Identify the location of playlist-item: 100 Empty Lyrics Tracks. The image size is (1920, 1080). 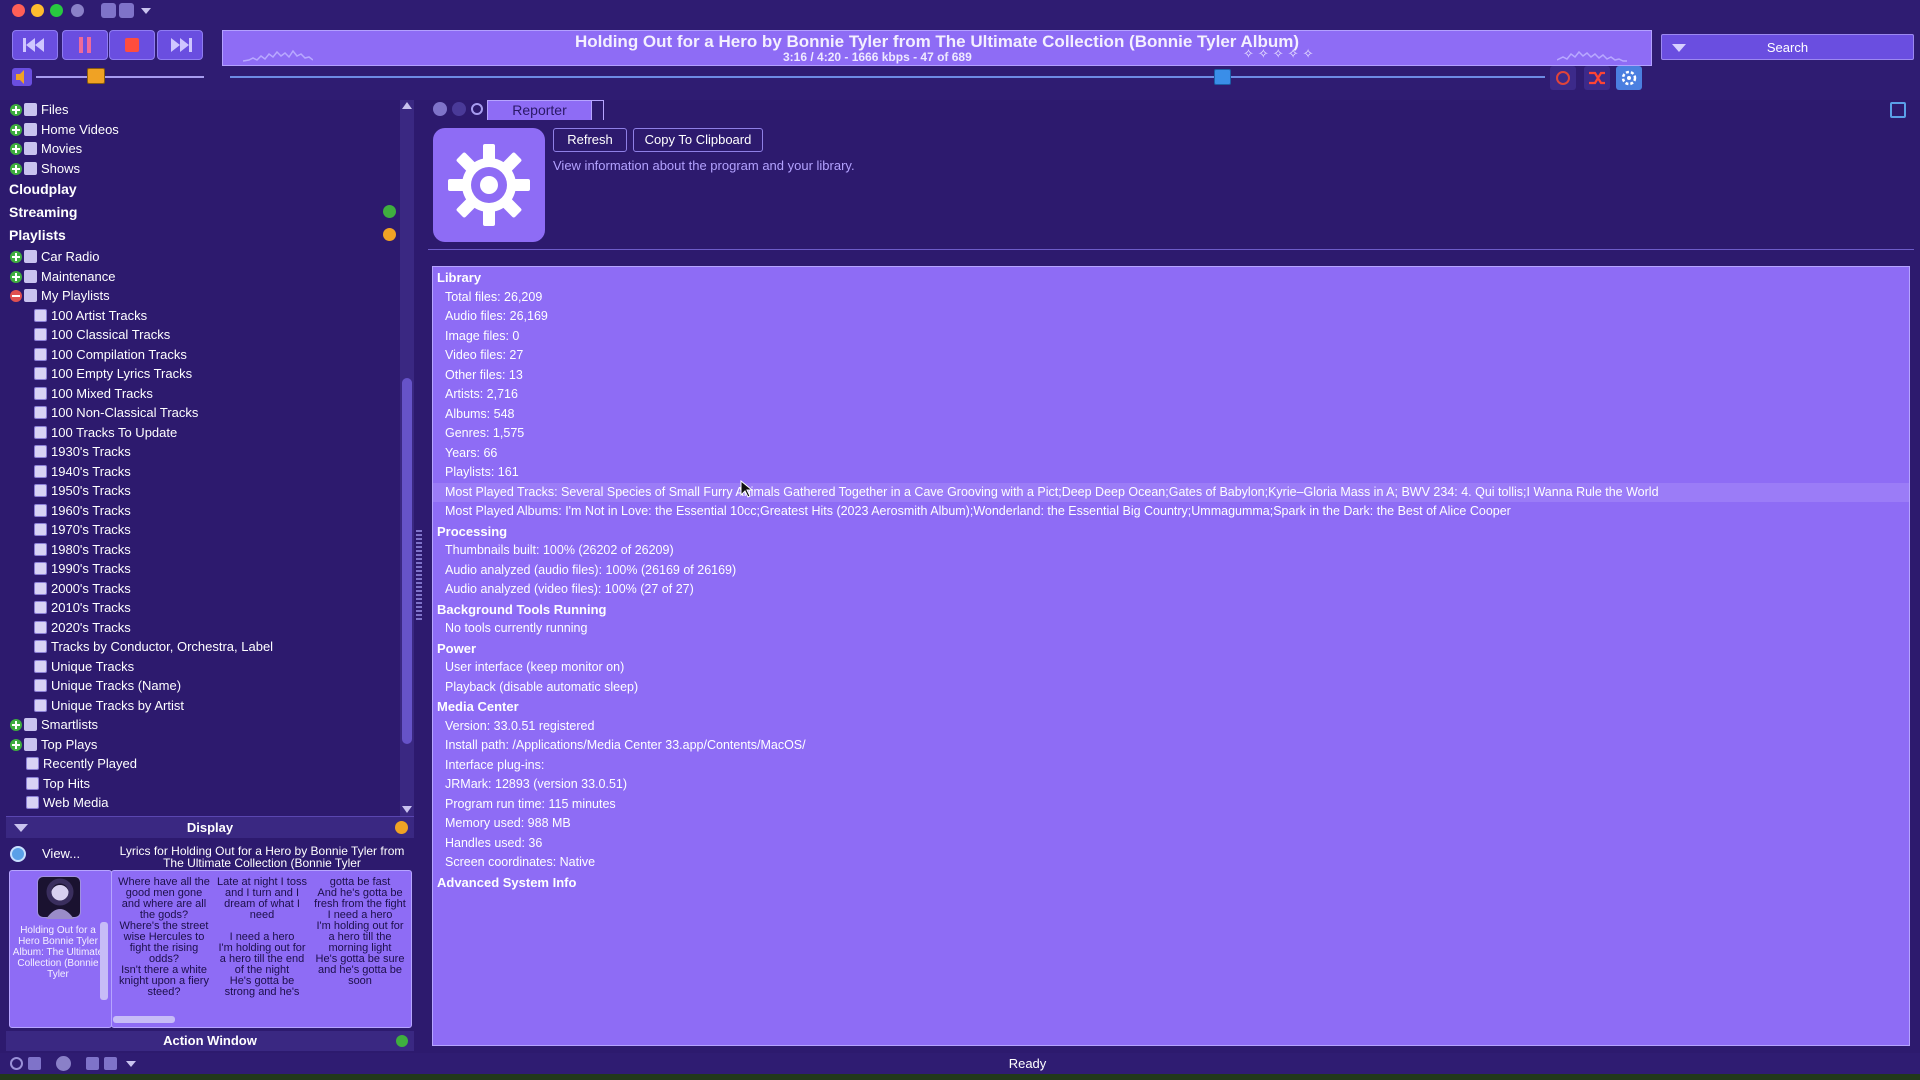
(113, 373).